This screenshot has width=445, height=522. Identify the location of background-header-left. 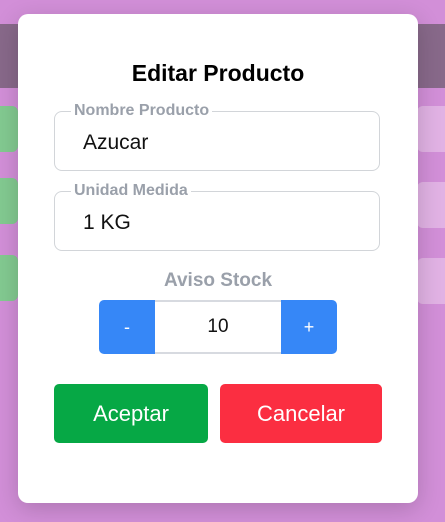
(9, 56).